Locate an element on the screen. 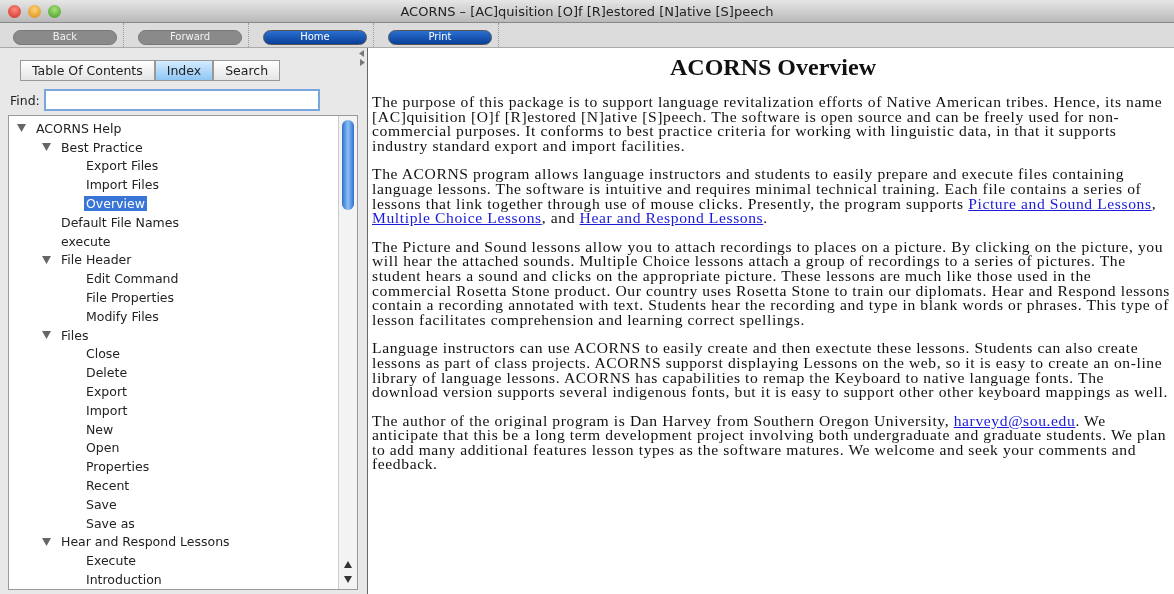 This screenshot has height=594, width=1174. tree-item: Overview is located at coordinates (115, 204).